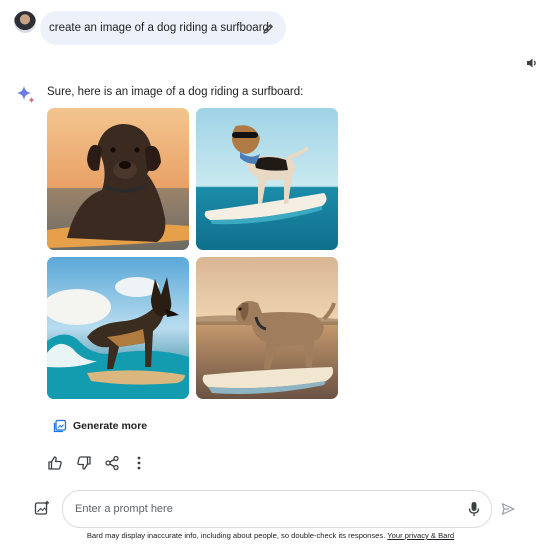 The image size is (541, 549). I want to click on bard-sparkle-icon, so click(26, 95).